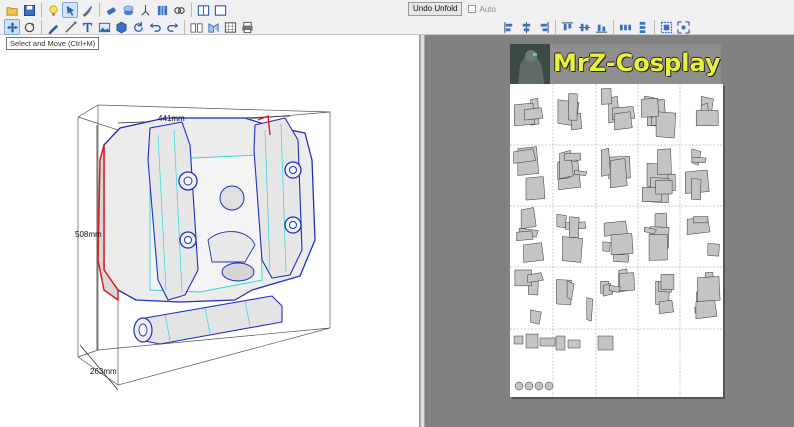 Image resolution: width=794 pixels, height=427 pixels. I want to click on group-button, so click(666, 27).